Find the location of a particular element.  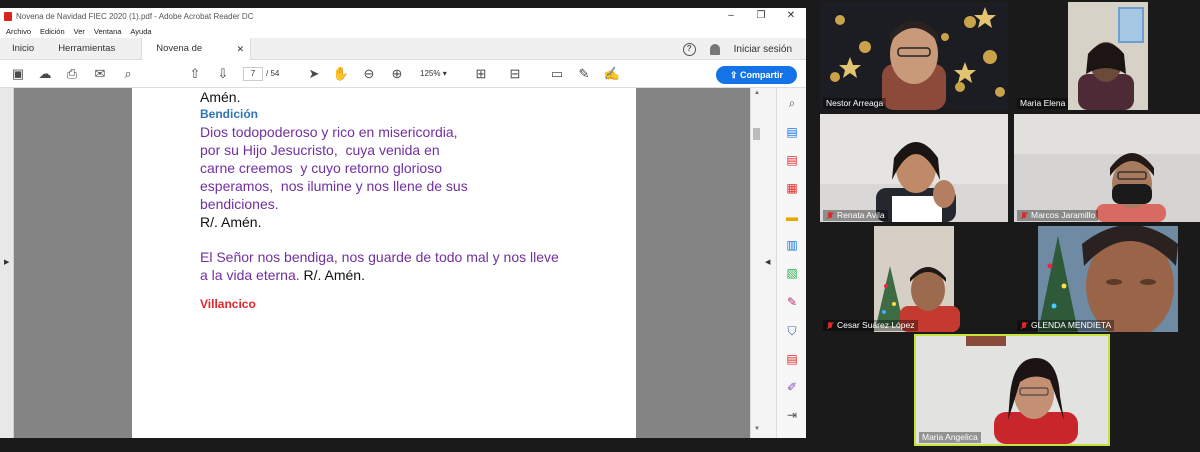

participant-tile: Nestor Arreaga is located at coordinates (914, 56).